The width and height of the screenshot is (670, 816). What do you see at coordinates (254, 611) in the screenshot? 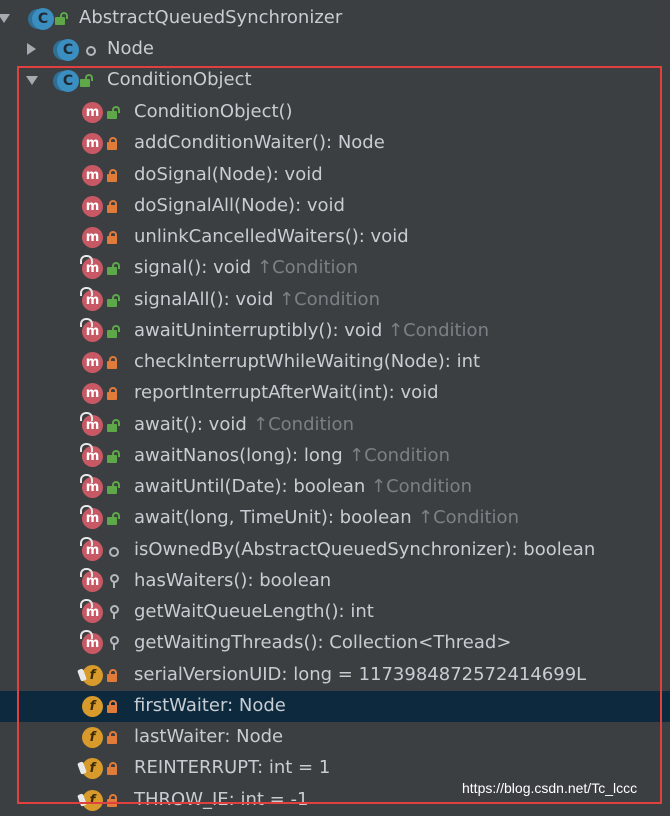
I see `member-label: getWaitQueueLength(): int` at bounding box center [254, 611].